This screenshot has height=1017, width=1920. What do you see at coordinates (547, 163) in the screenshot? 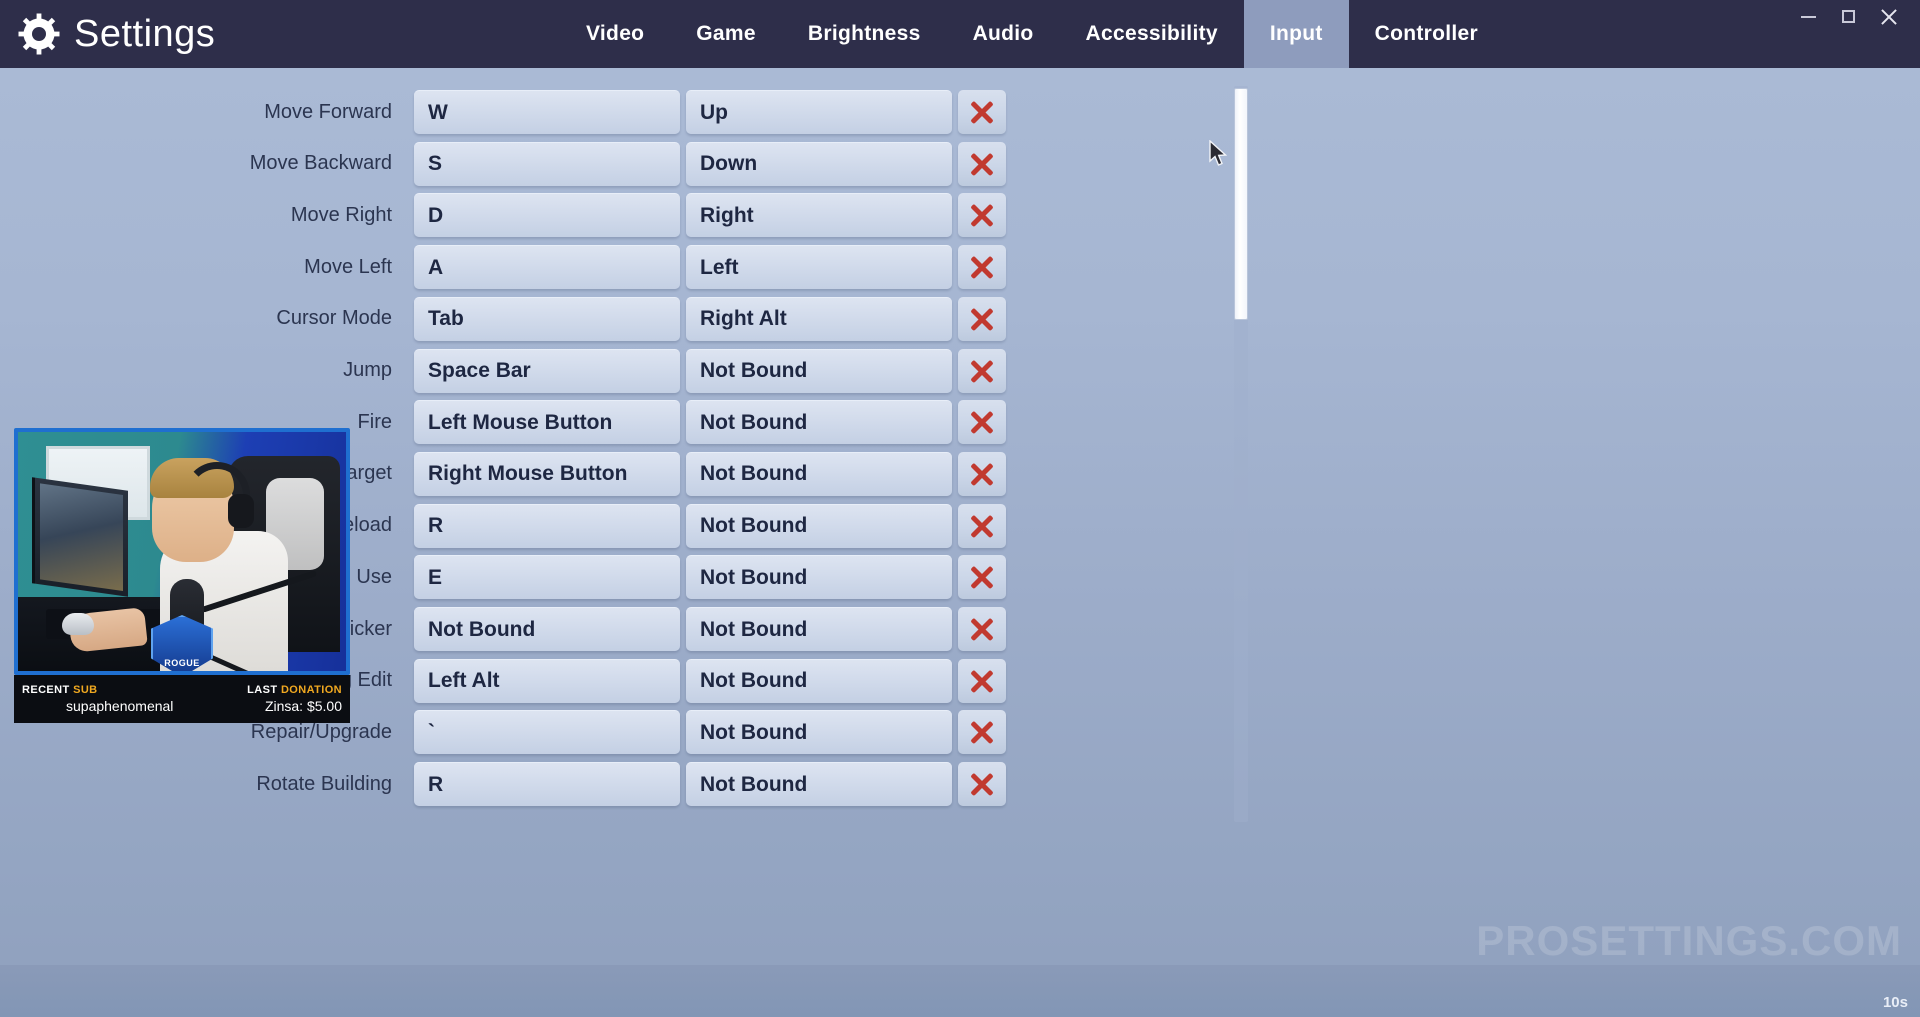
I see `primary-binding-field: S` at bounding box center [547, 163].